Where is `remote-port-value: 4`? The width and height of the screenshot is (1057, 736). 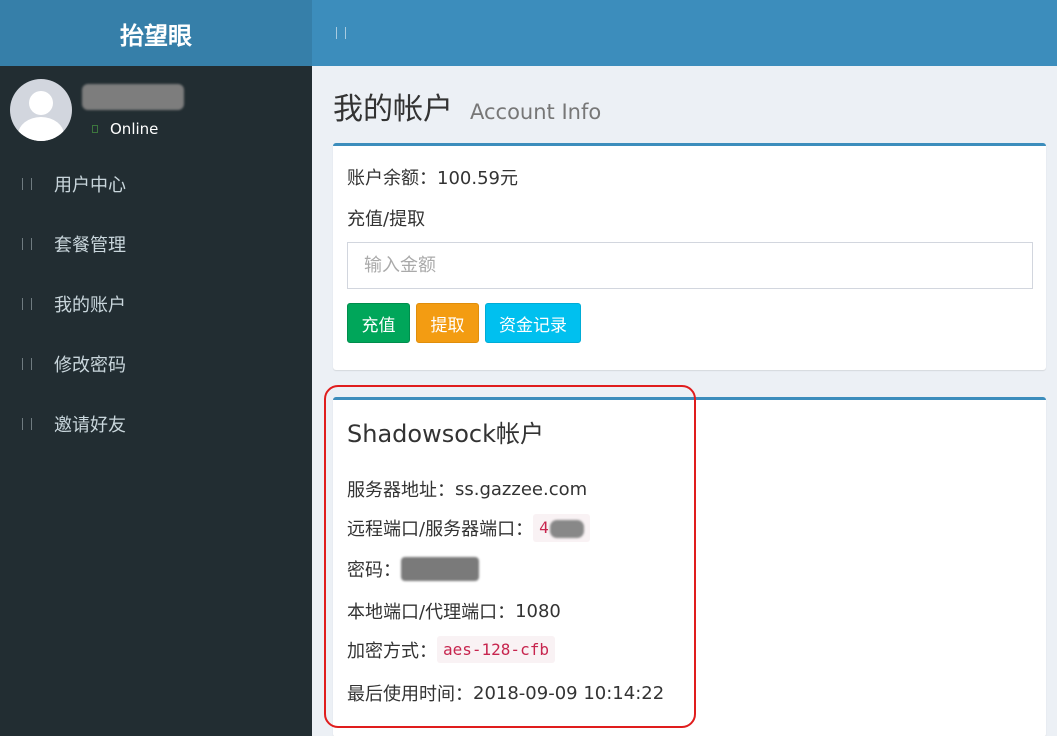 remote-port-value: 4 is located at coordinates (561, 528).